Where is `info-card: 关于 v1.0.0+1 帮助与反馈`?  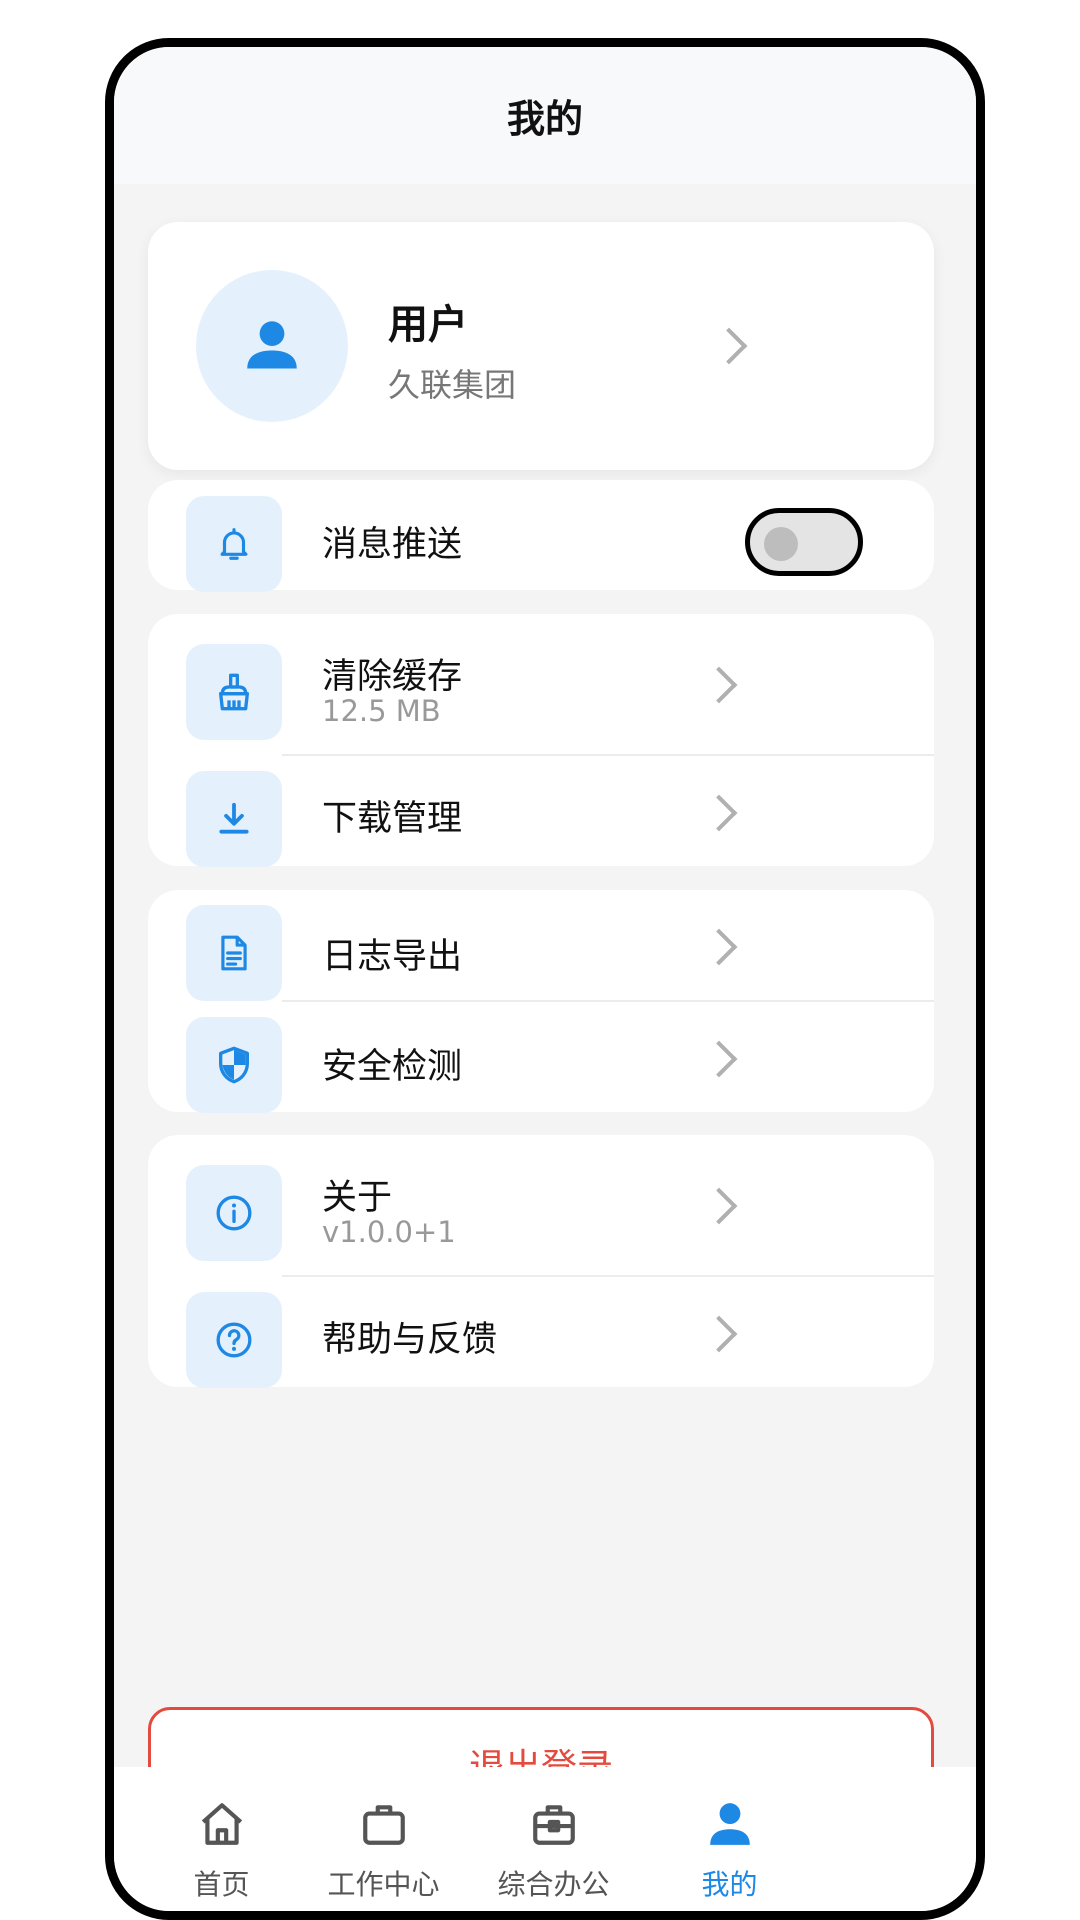
info-card: 关于 v1.0.0+1 帮助与反馈 is located at coordinates (541, 1261).